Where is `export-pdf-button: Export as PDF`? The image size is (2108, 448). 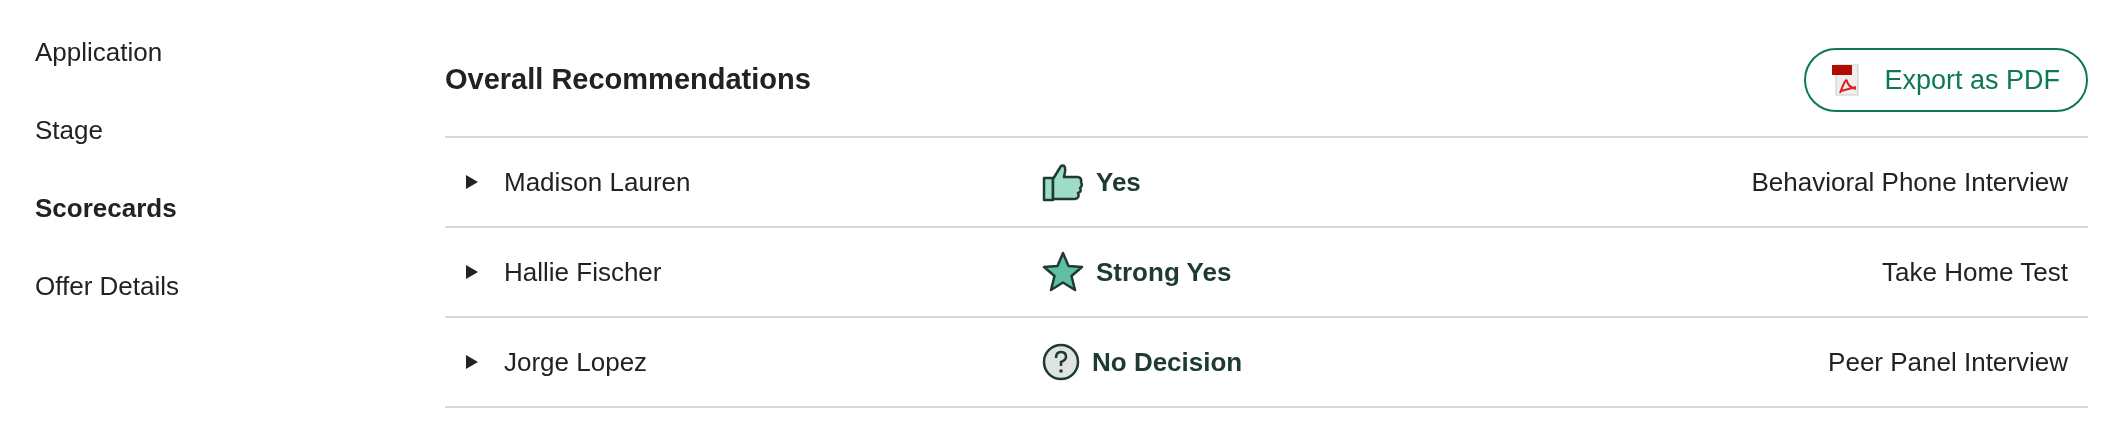
export-pdf-button: Export as PDF is located at coordinates (1946, 80).